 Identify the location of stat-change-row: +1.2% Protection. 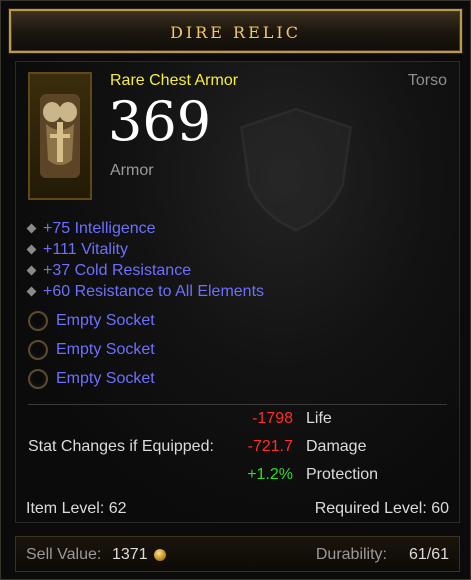
(316, 476).